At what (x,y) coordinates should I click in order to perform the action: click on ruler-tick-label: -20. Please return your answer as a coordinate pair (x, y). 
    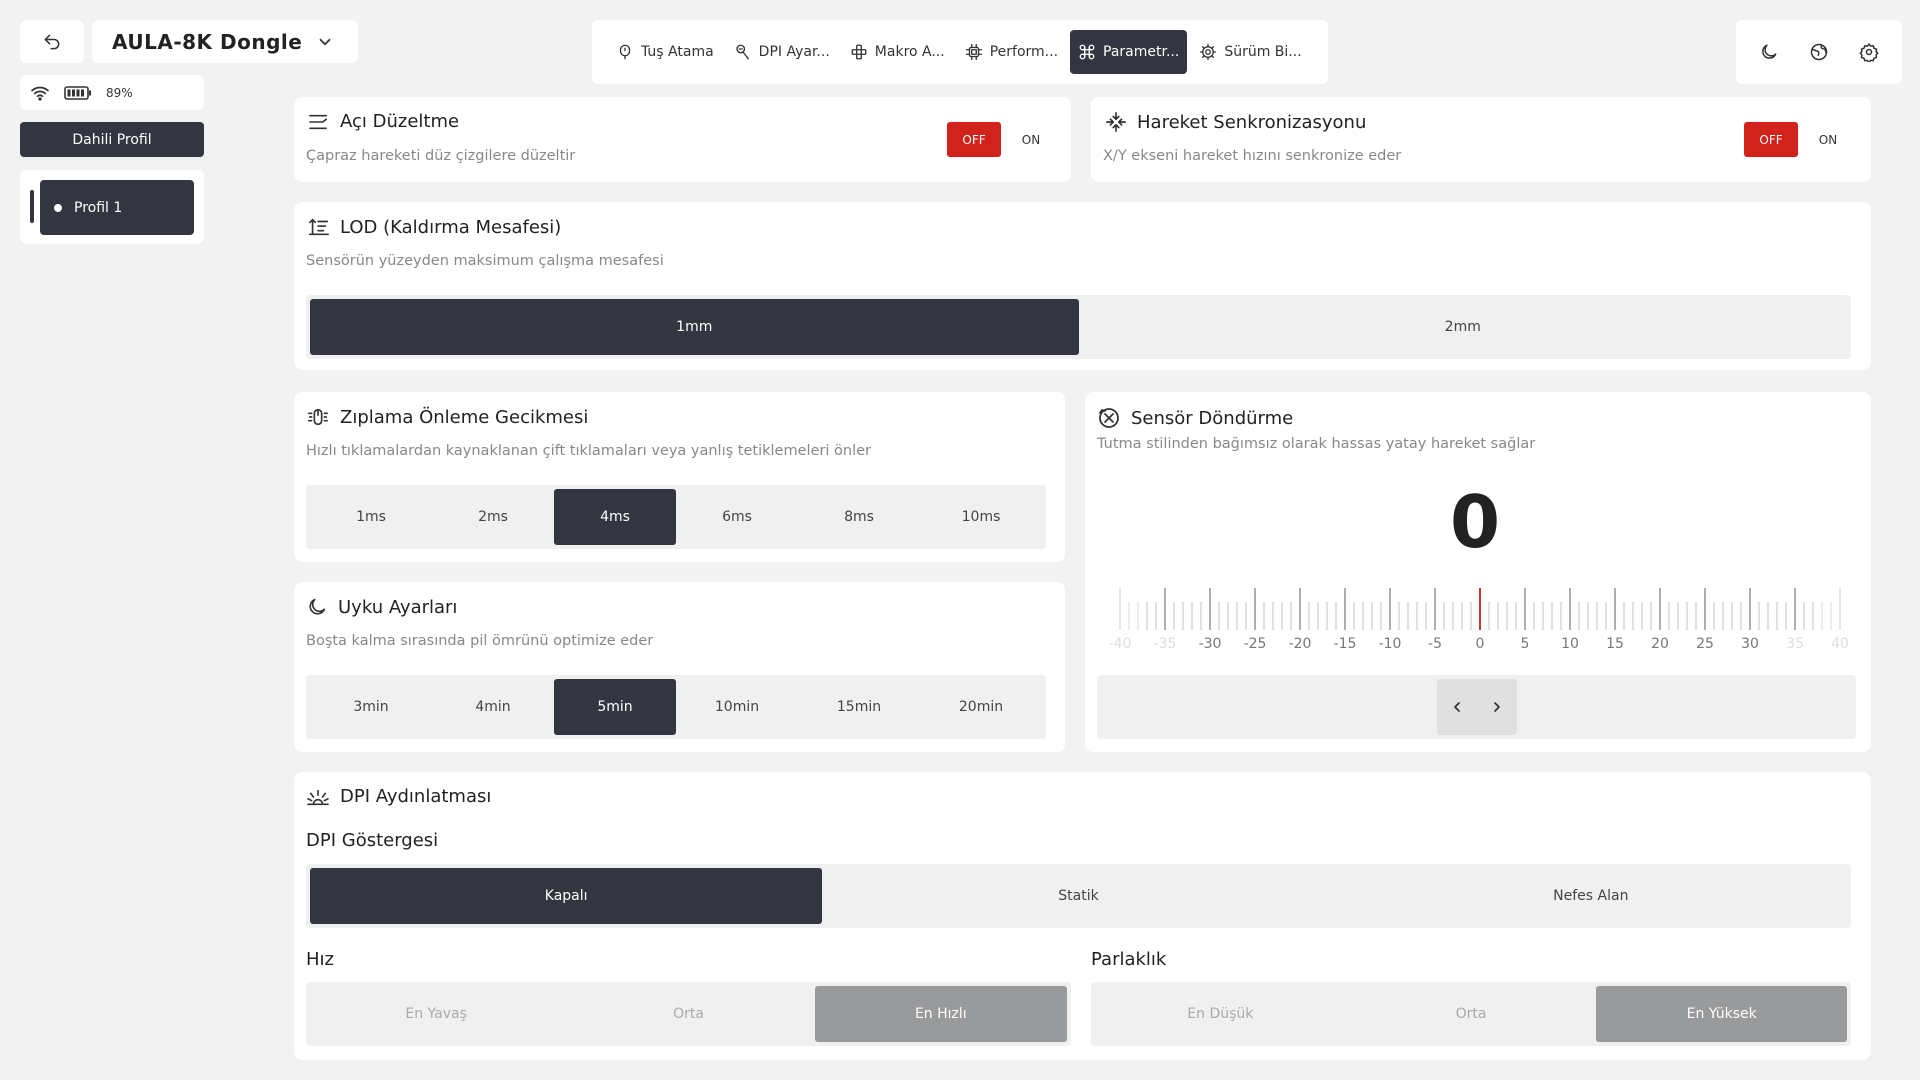
    Looking at the image, I should click on (1300, 643).